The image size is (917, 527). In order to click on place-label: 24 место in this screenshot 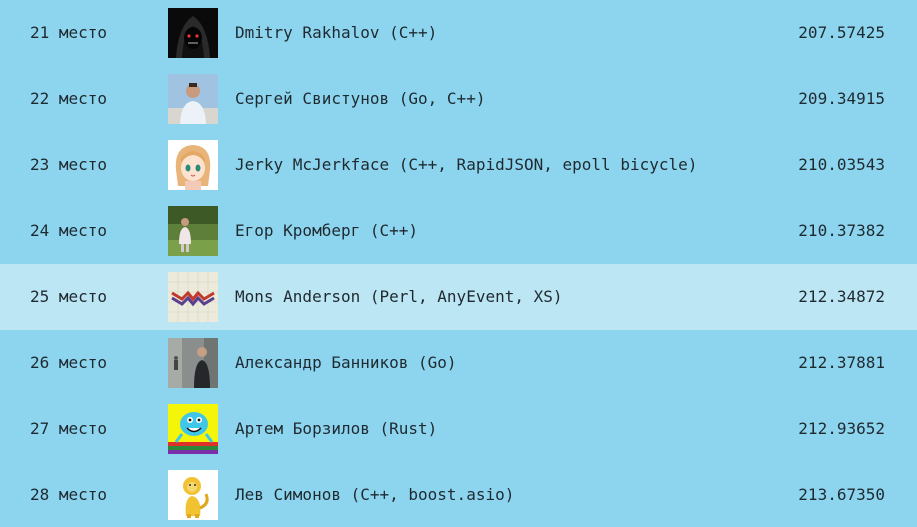, I will do `click(69, 230)`.